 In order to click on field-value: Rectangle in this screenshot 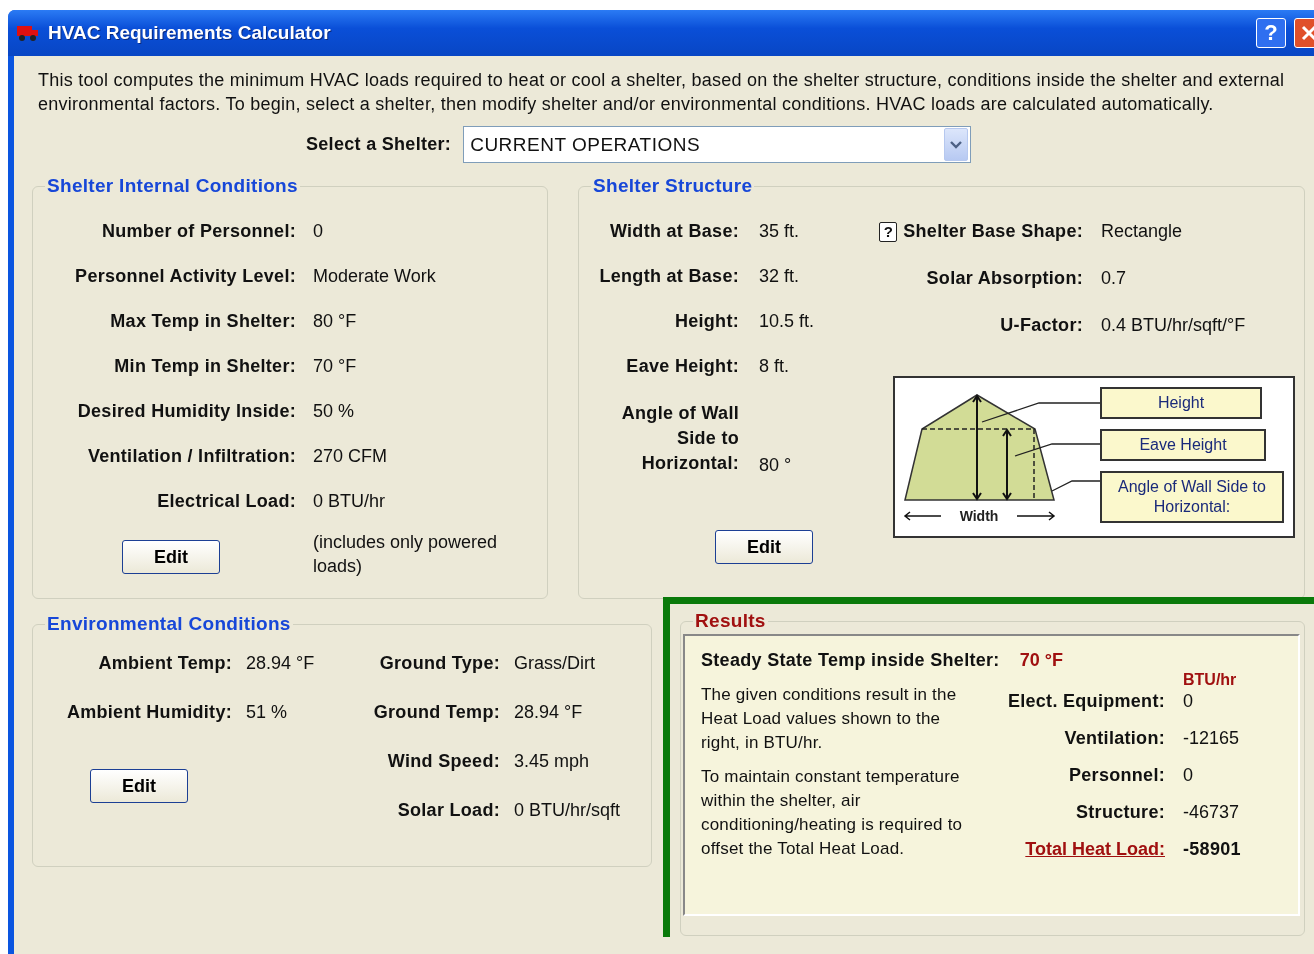, I will do `click(1142, 231)`.